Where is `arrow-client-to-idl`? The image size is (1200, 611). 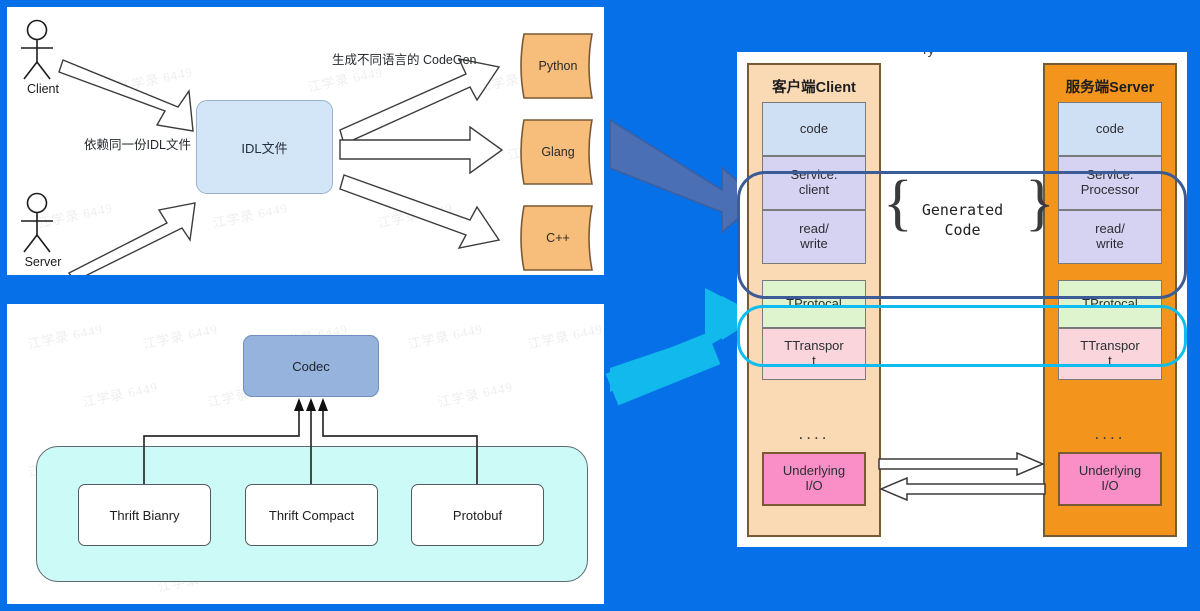 arrow-client-to-idl is located at coordinates (126, 95).